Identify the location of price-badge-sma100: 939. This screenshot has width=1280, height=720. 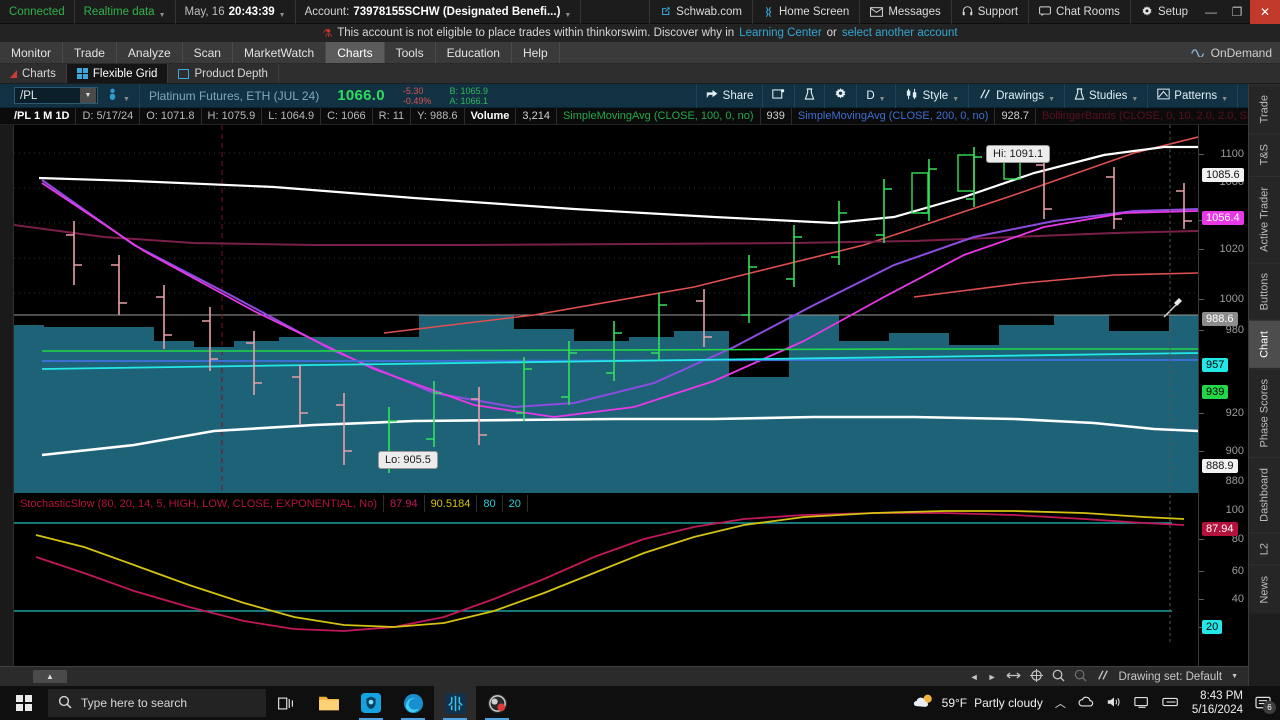
(1215, 392).